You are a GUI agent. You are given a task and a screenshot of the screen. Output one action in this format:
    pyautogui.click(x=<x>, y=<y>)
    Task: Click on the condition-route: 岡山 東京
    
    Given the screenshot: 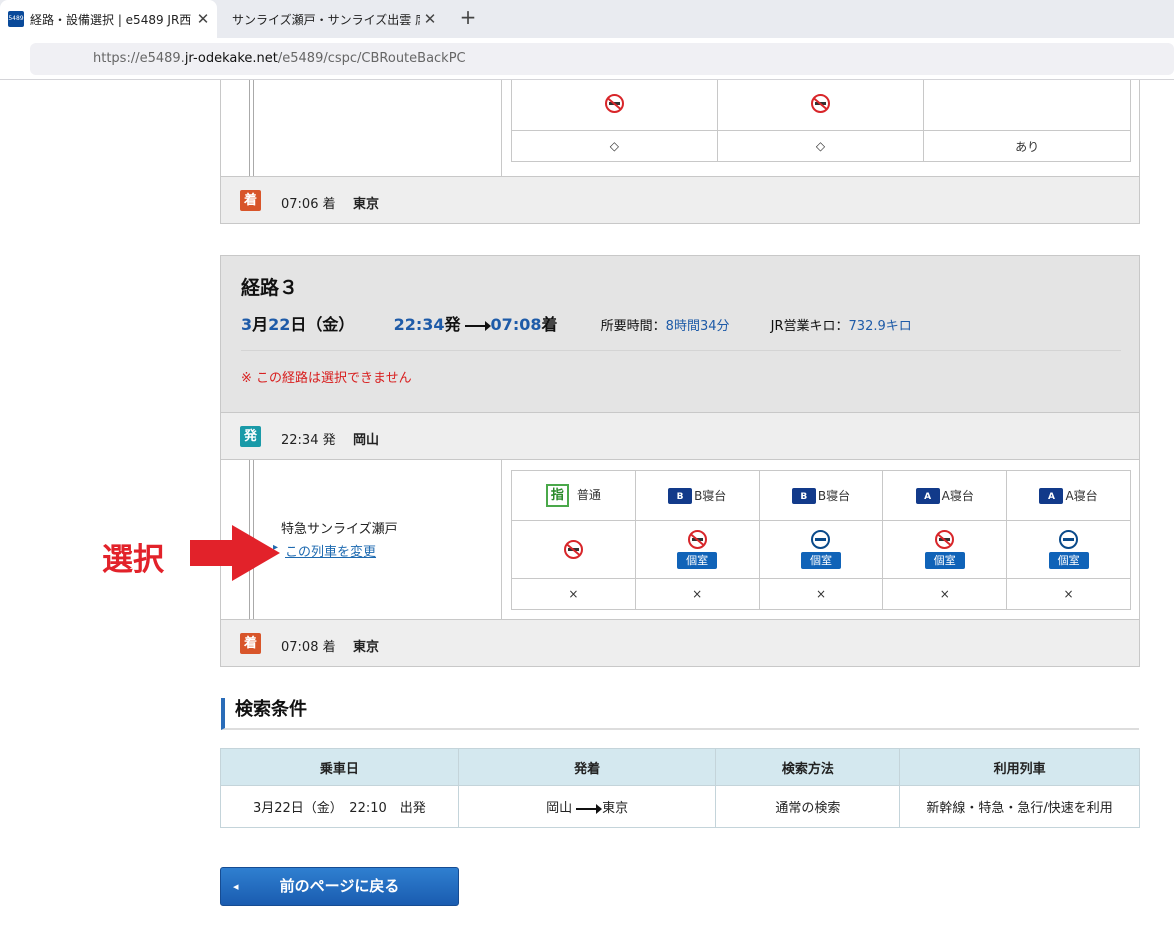 What is the action you would take?
    pyautogui.click(x=587, y=806)
    